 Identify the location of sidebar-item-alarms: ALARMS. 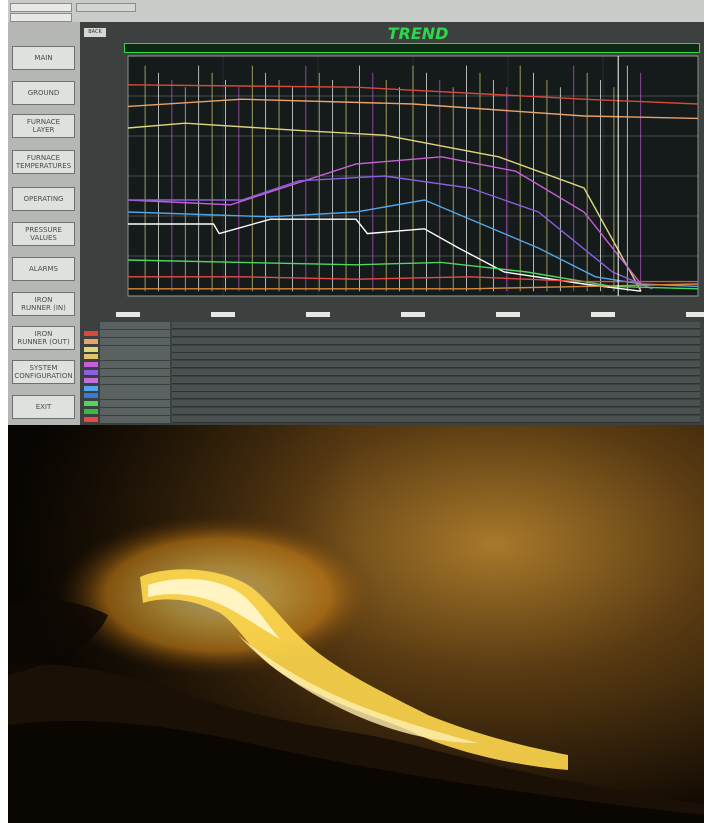
(43, 269).